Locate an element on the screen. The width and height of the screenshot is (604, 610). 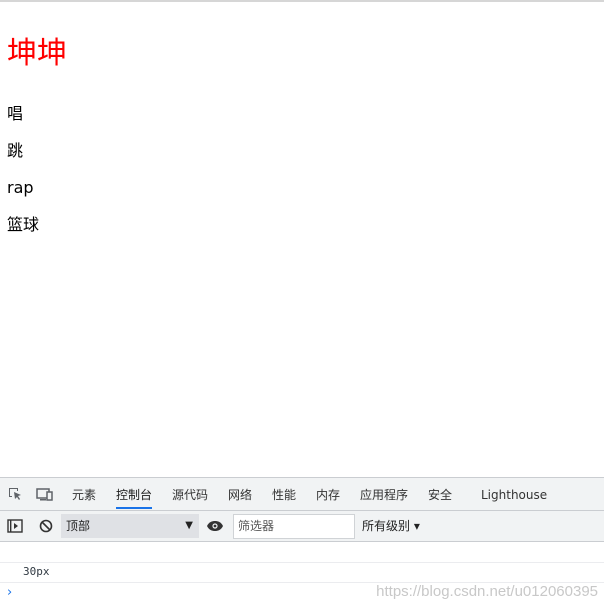
console-log-row: 30px is located at coordinates (302, 573).